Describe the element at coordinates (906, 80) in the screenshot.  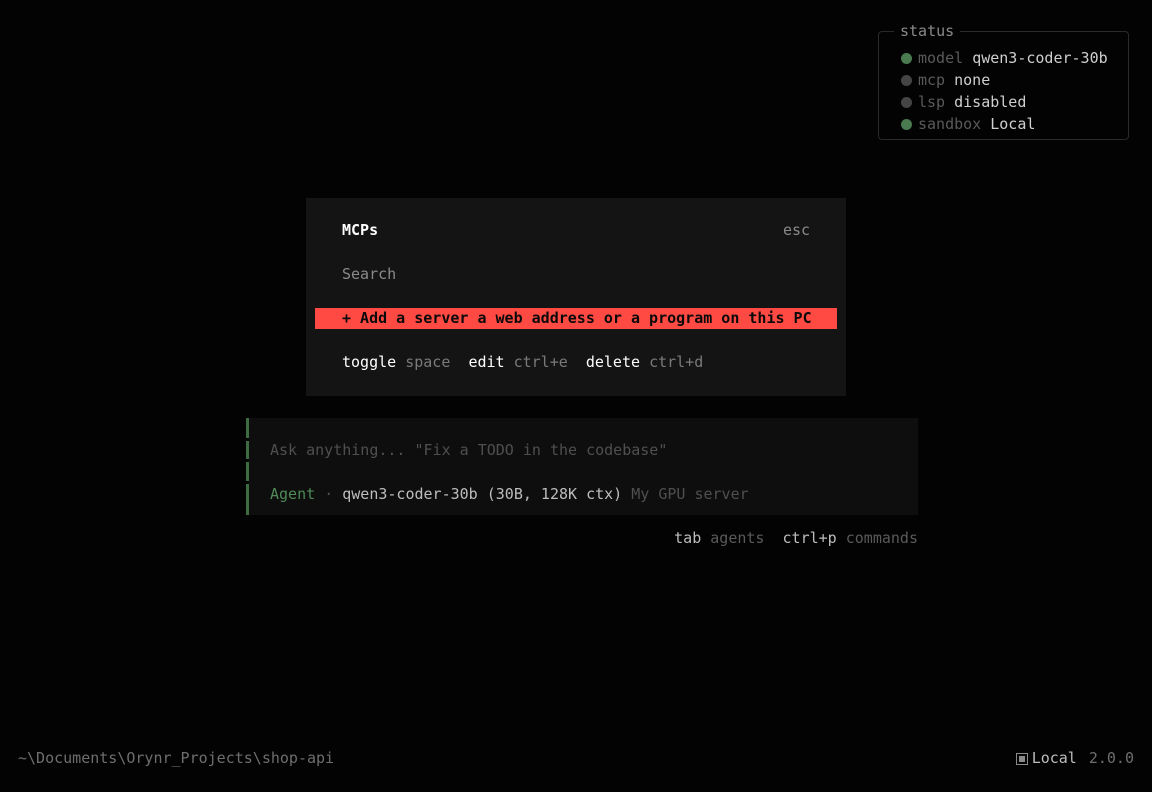
I see `mcp-status-dot-icon` at that location.